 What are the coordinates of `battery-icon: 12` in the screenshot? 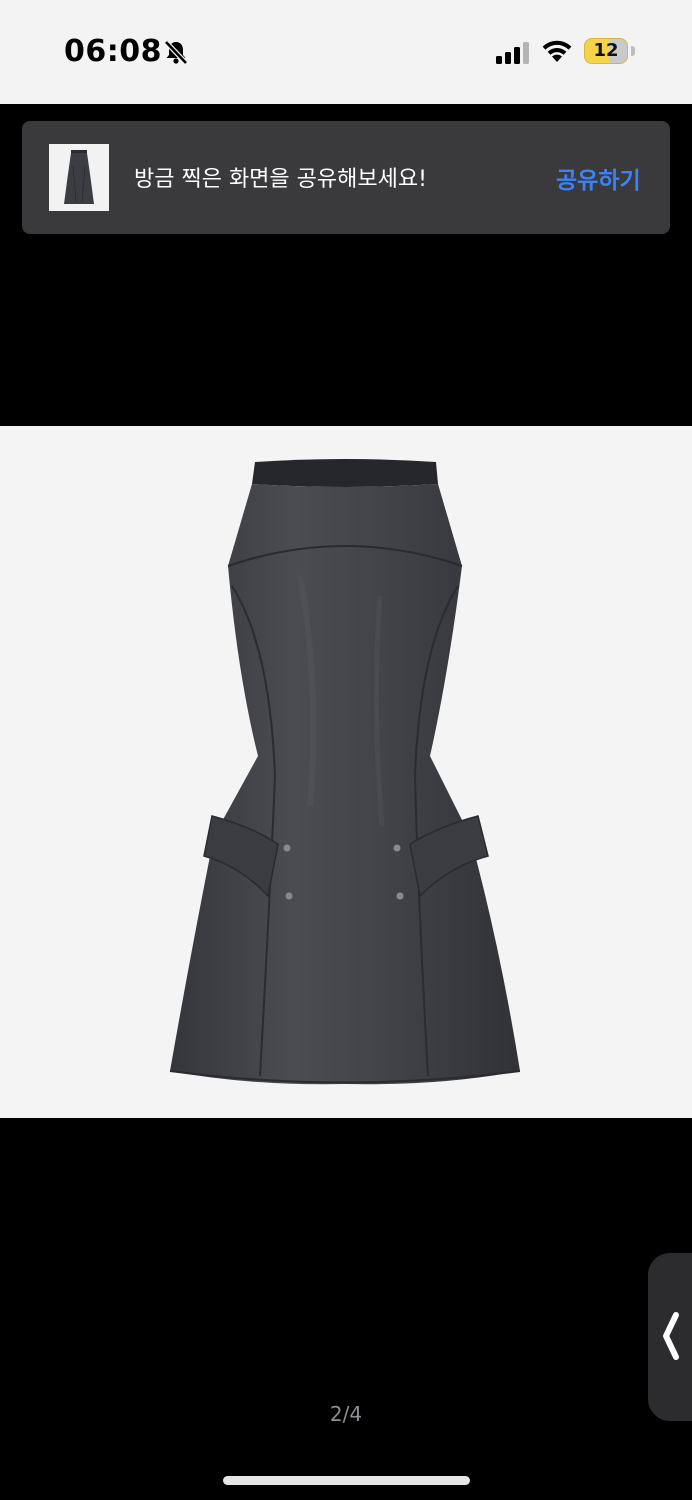 It's located at (610, 52).